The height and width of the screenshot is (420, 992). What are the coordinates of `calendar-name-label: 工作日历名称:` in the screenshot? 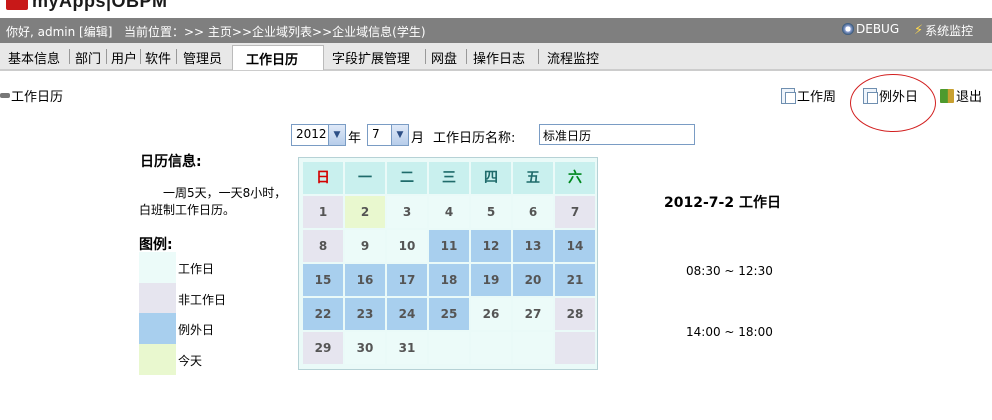 It's located at (474, 138).